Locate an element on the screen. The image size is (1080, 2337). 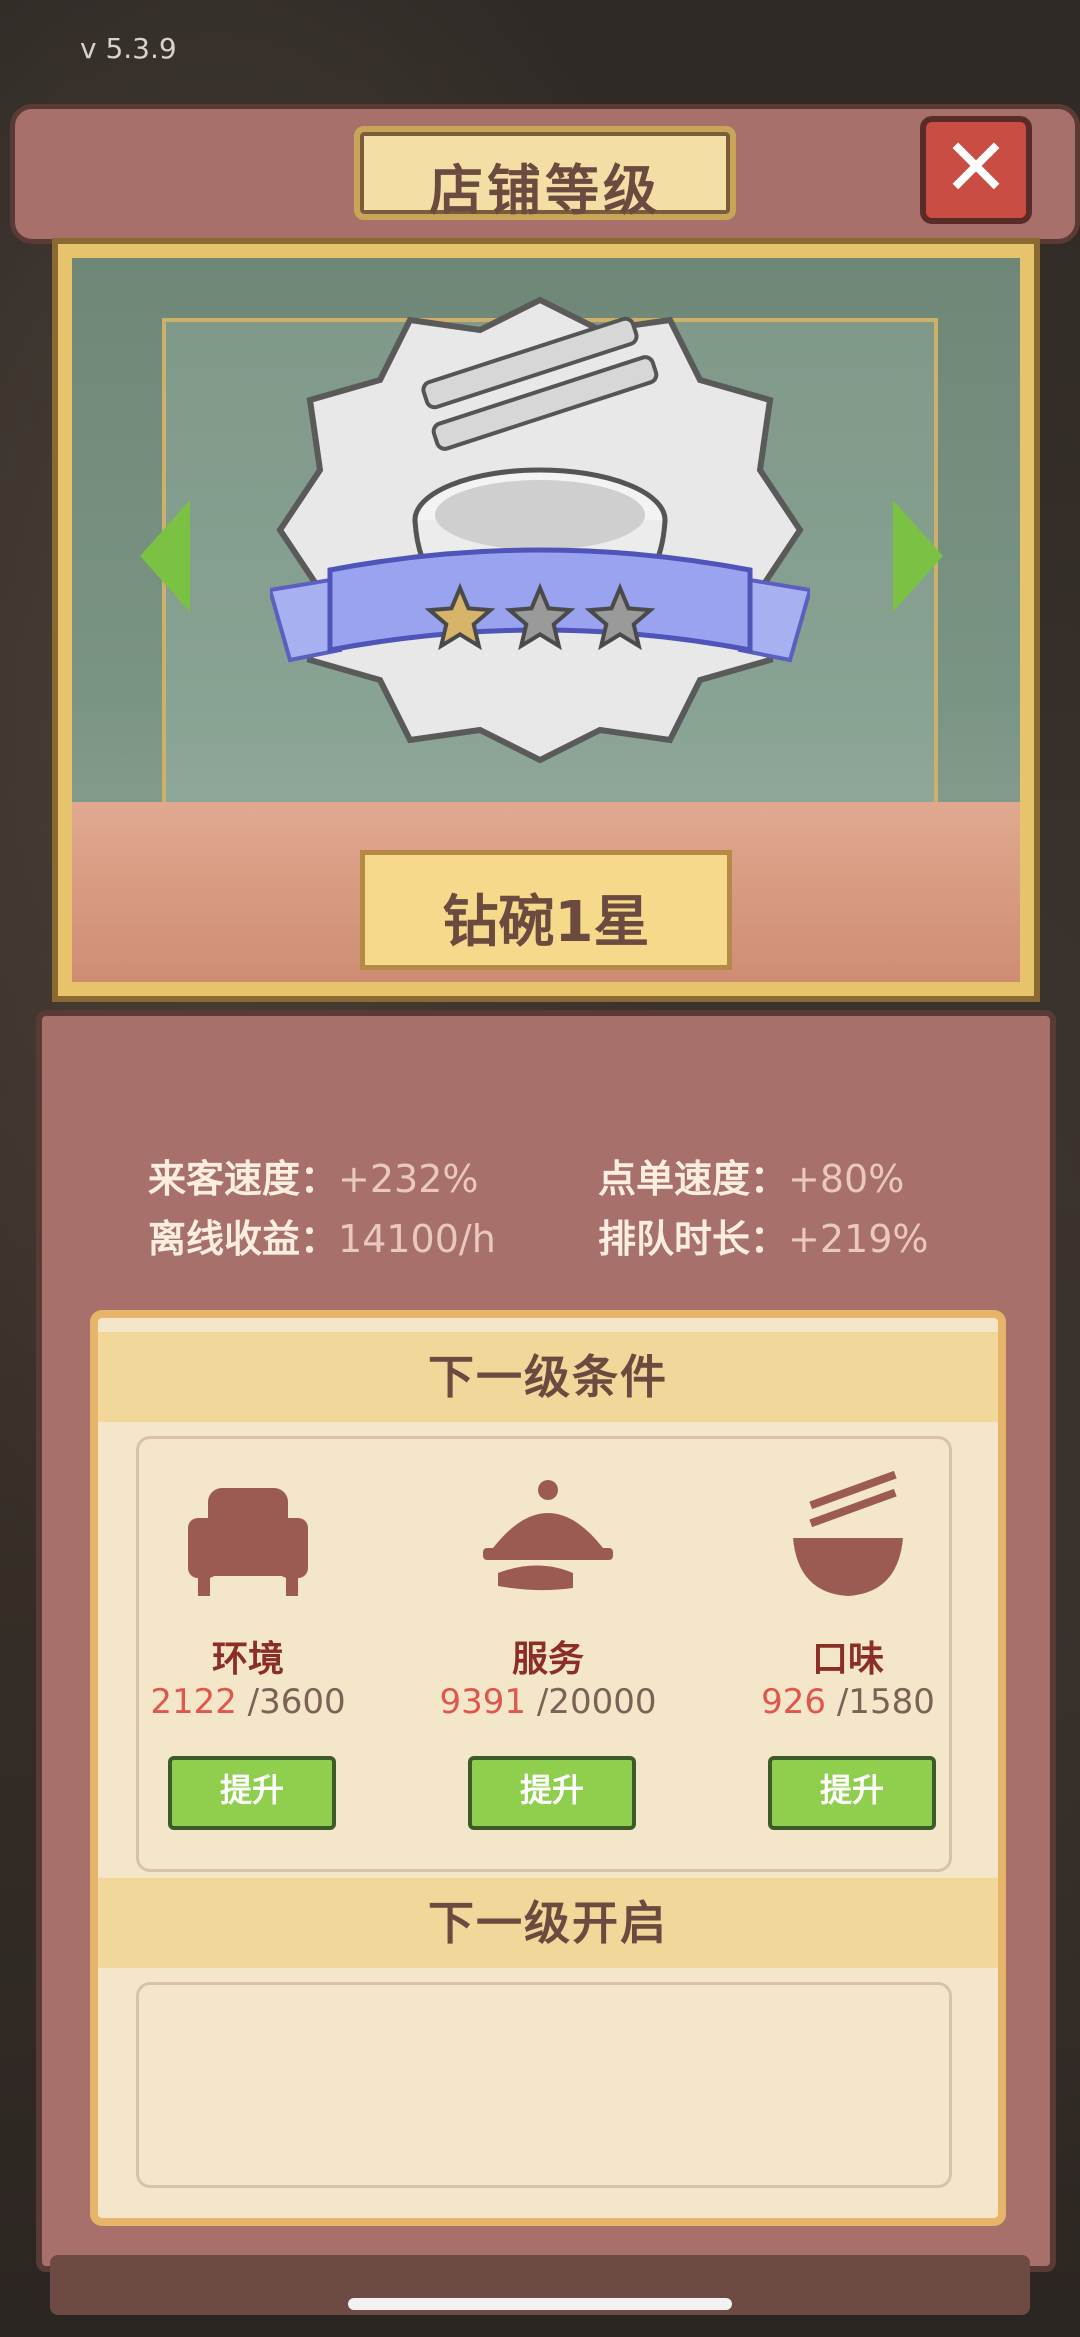
panel-title: 店铺等级 is located at coordinates (545, 190).